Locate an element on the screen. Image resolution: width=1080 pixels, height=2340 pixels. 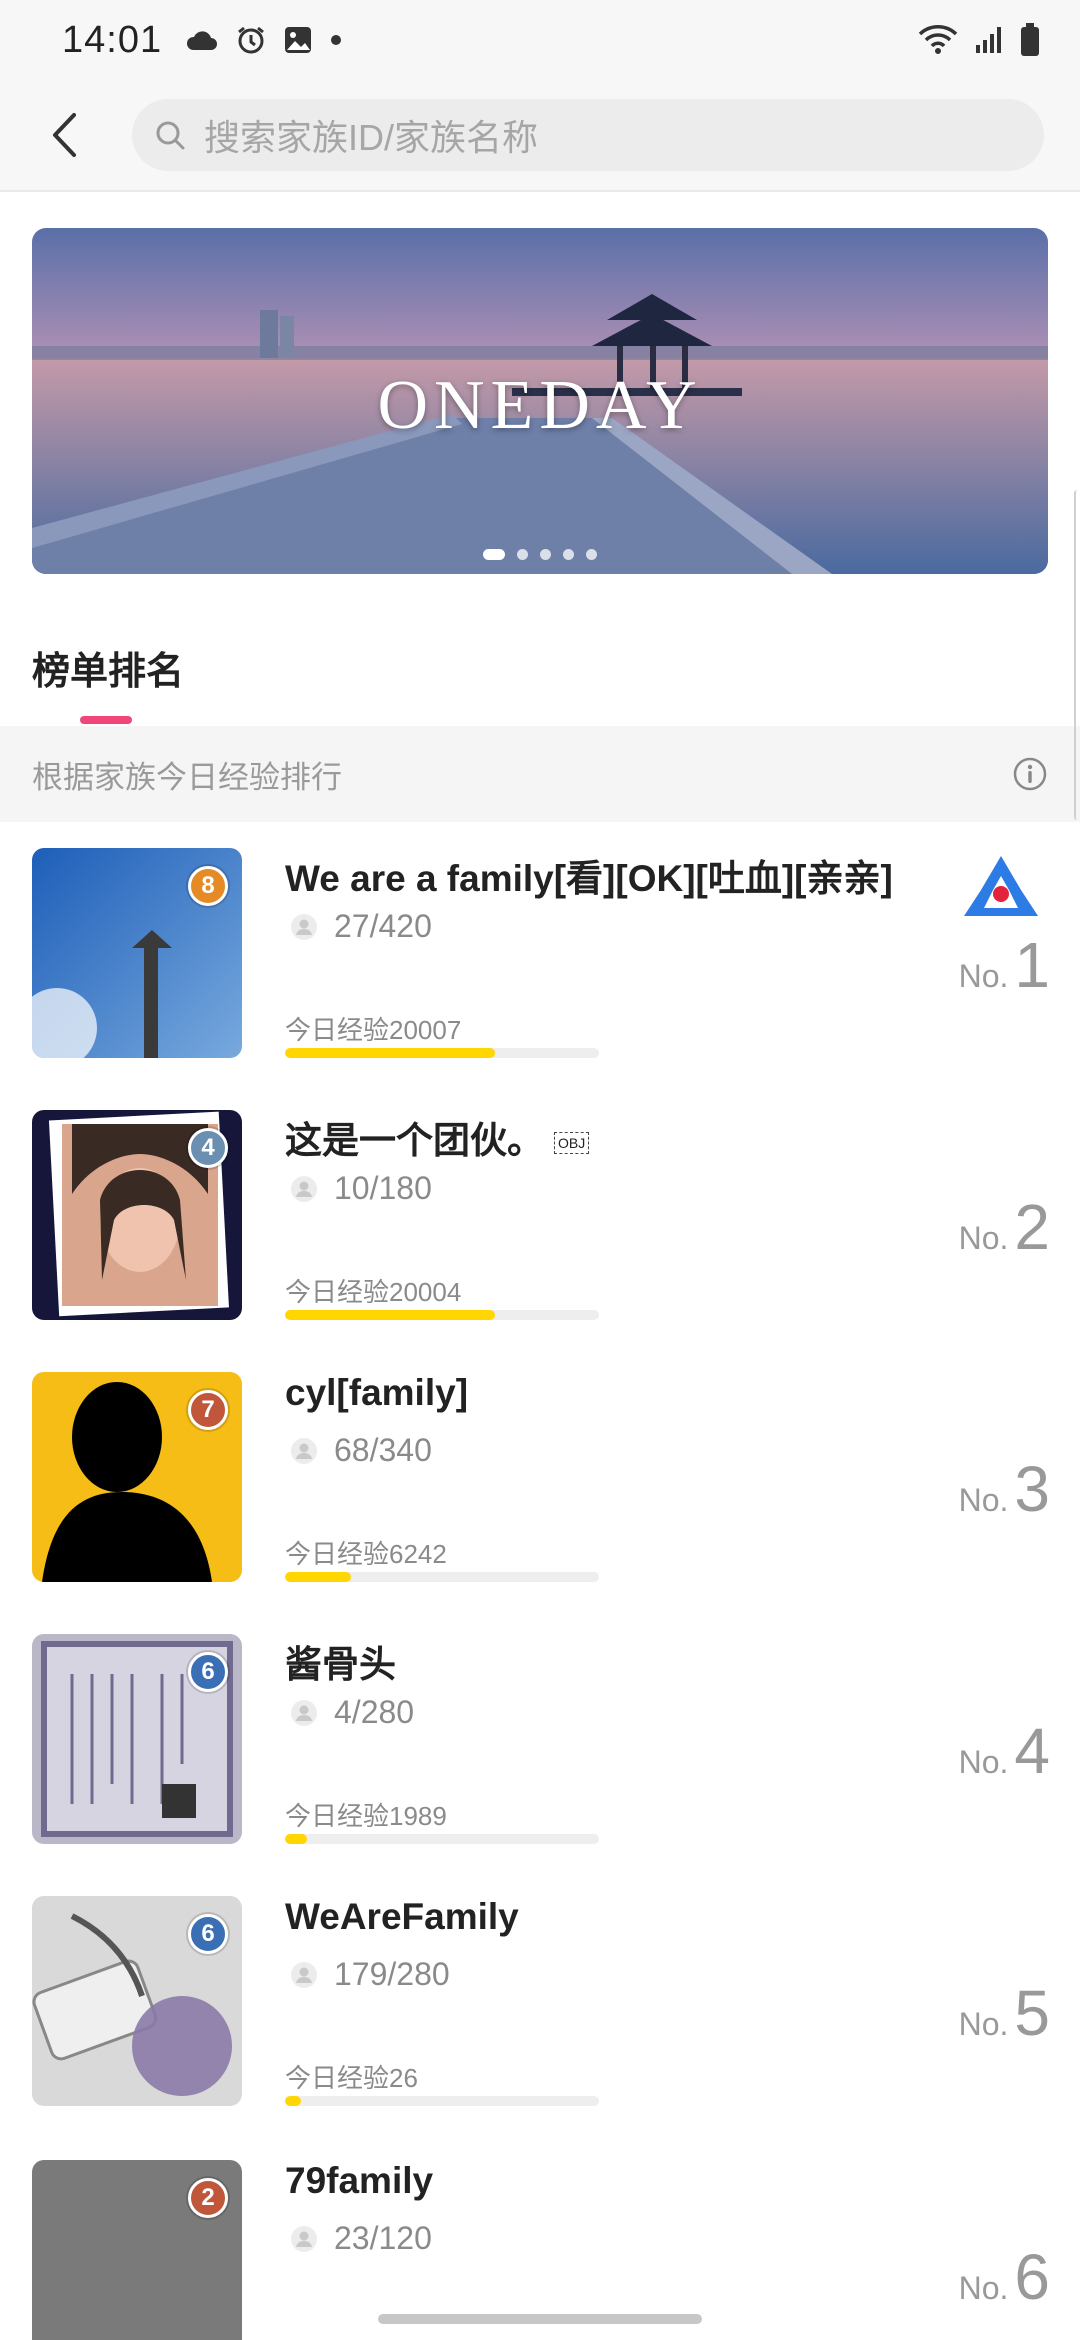
promo-banner: ONEDAY is located at coordinates (540, 401).